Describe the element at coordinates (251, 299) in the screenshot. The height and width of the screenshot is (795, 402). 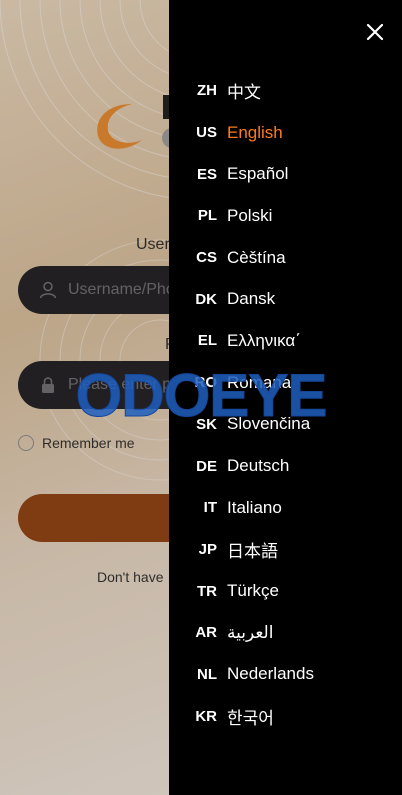
I see `language-name: Dansk` at that location.